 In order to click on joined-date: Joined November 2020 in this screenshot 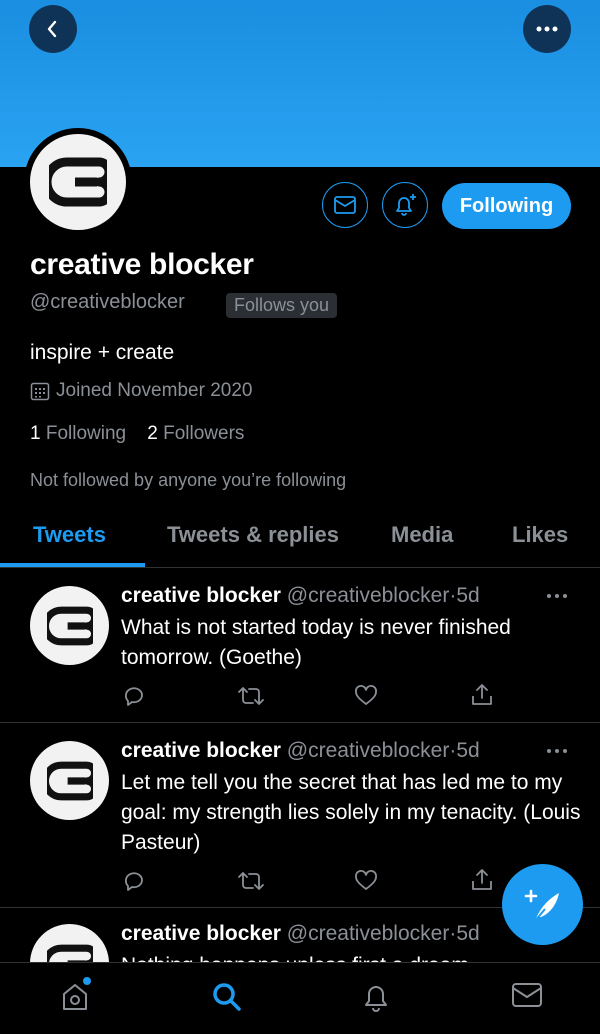, I will do `click(141, 391)`.